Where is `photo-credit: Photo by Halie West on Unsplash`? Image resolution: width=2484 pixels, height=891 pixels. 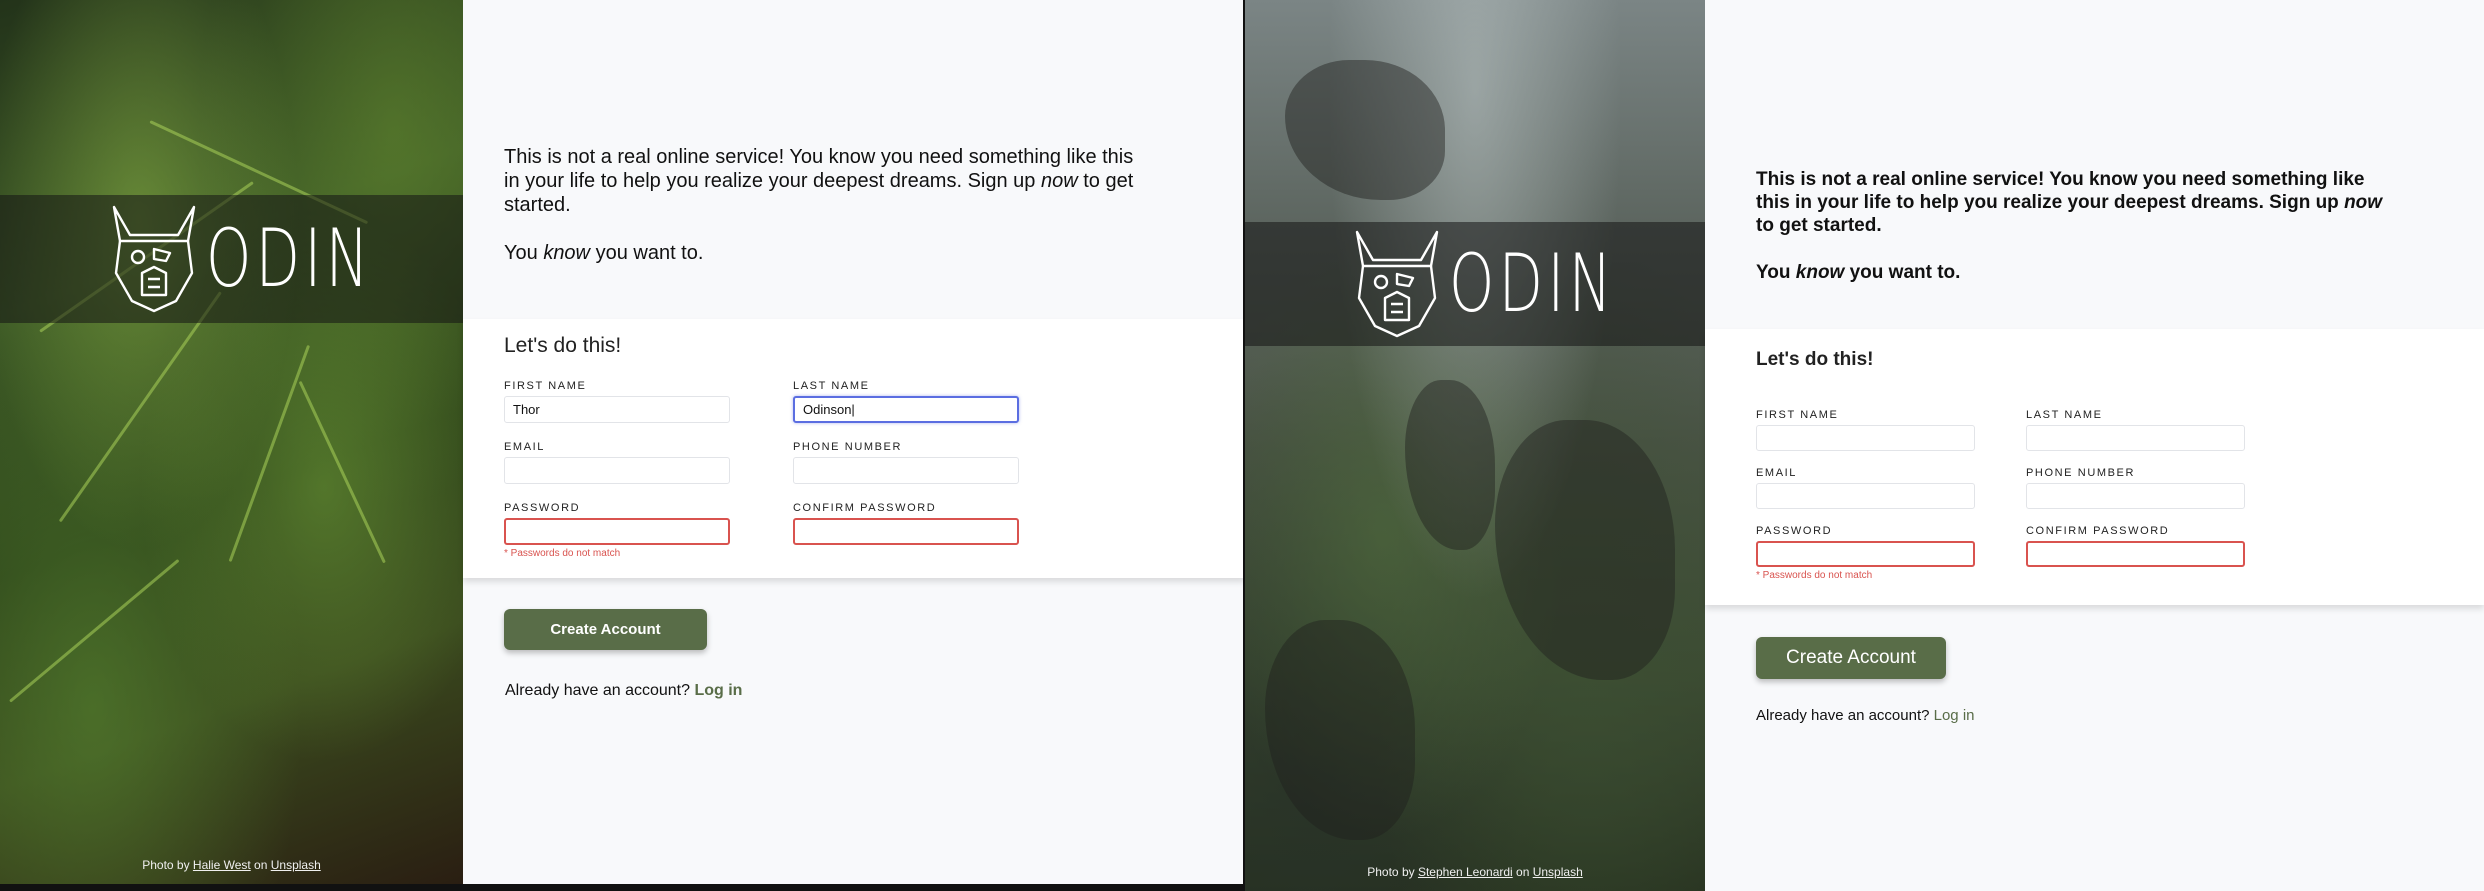
photo-credit: Photo by Halie West on Unsplash is located at coordinates (231, 865).